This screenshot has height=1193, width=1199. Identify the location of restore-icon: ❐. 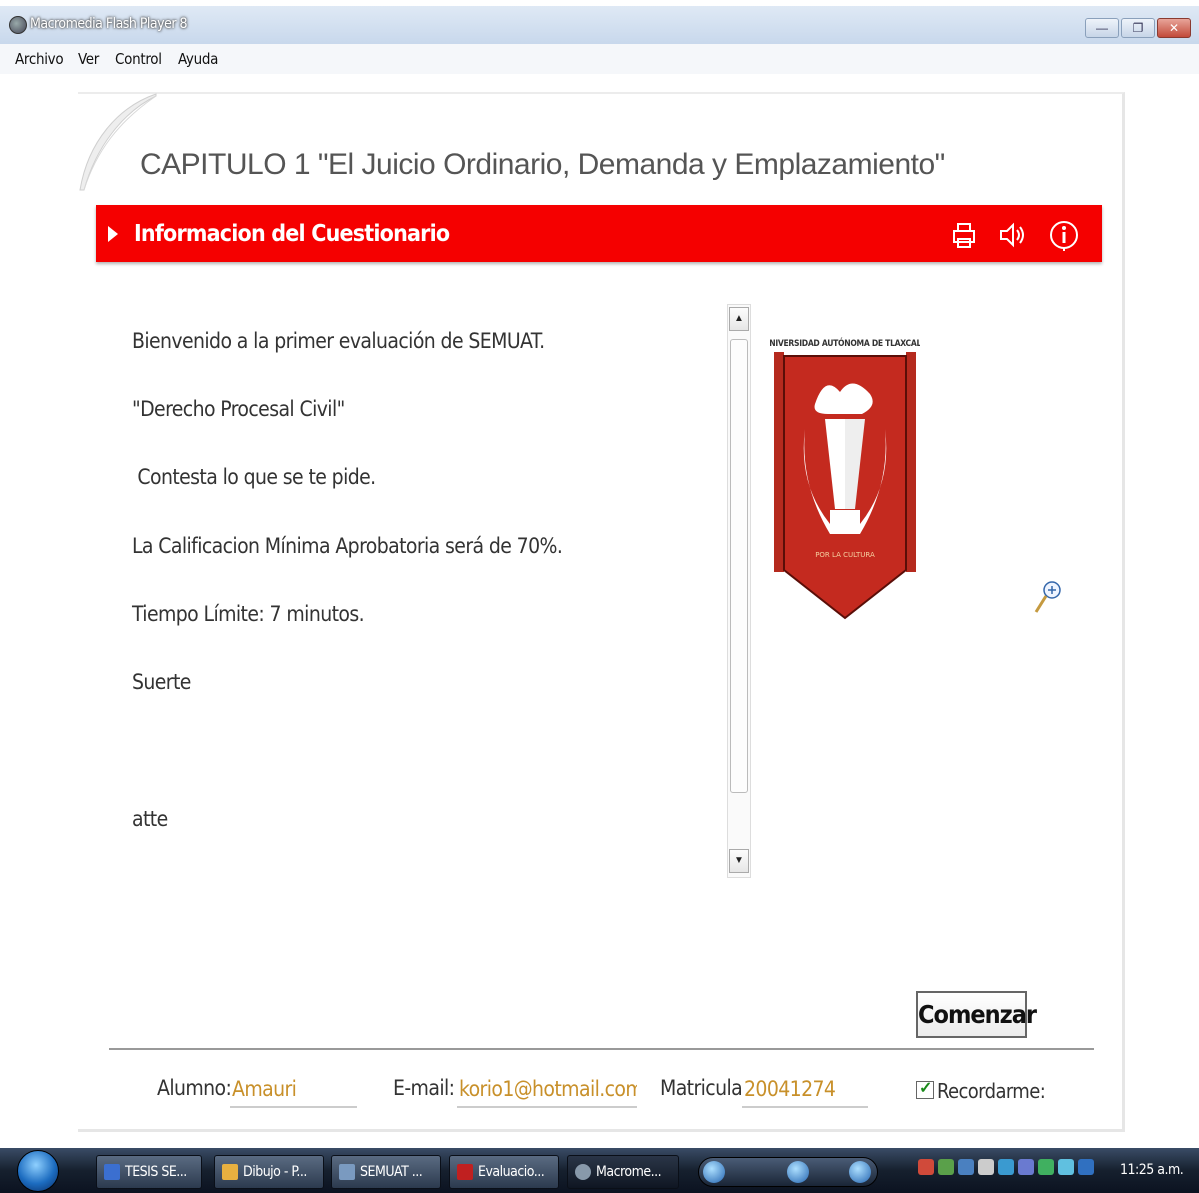
(1138, 28).